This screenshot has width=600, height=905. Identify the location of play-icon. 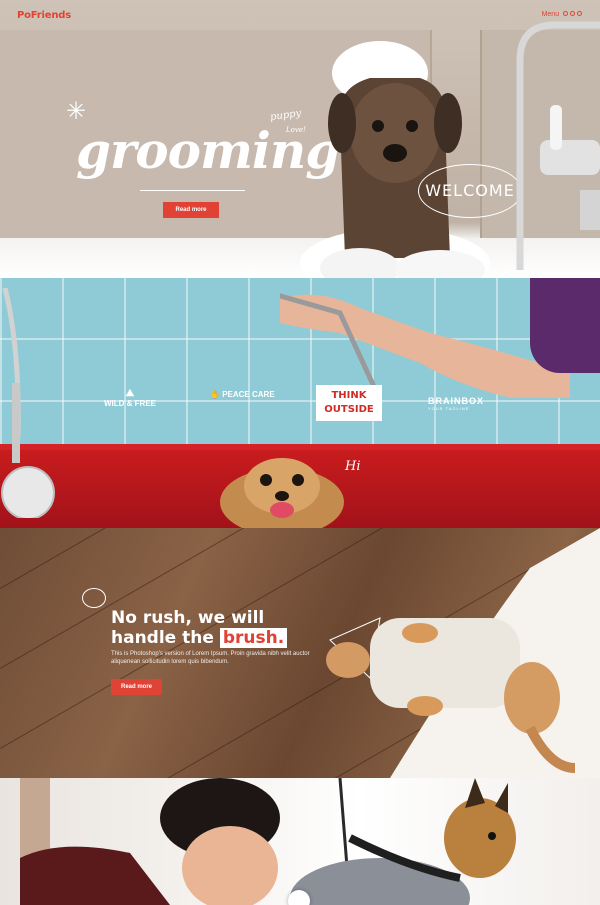
(299, 897).